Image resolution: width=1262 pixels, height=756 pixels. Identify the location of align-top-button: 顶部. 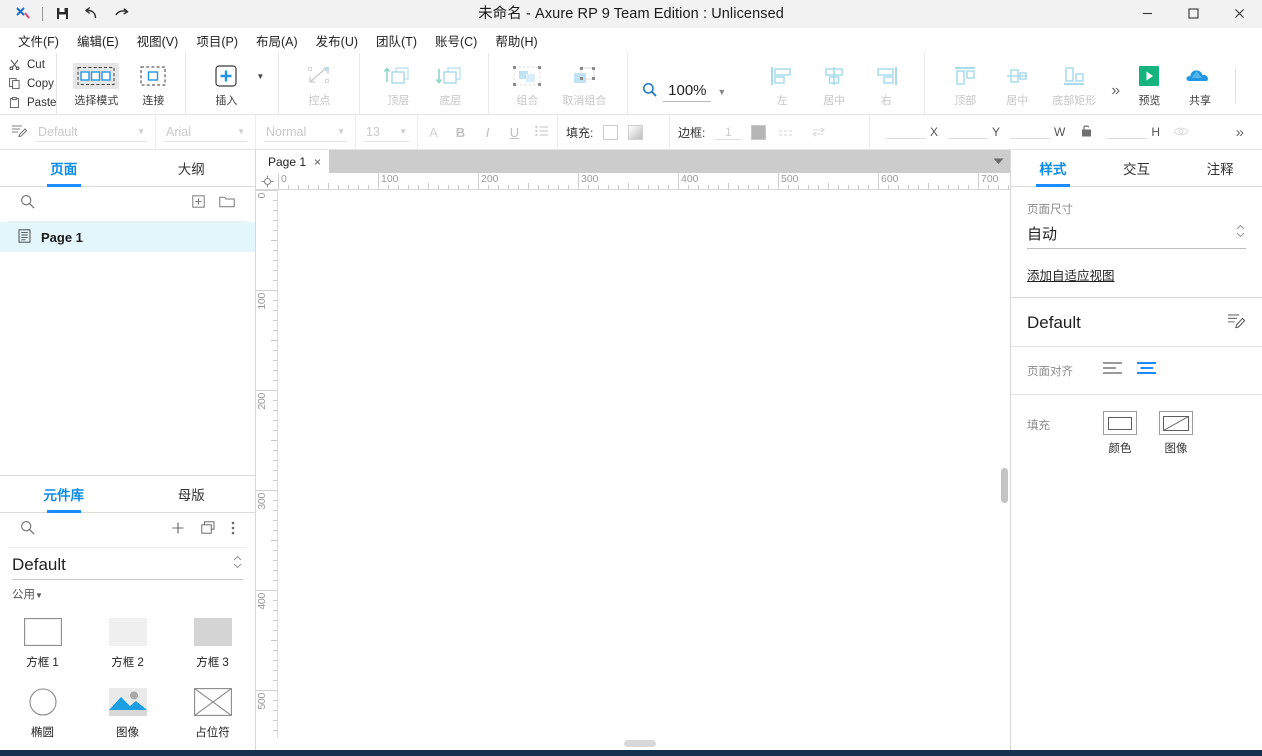
(965, 83).